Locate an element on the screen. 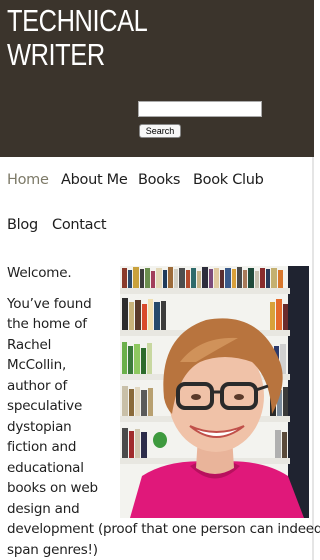 The width and height of the screenshot is (320, 560). intro-line: design and is located at coordinates (43, 508).